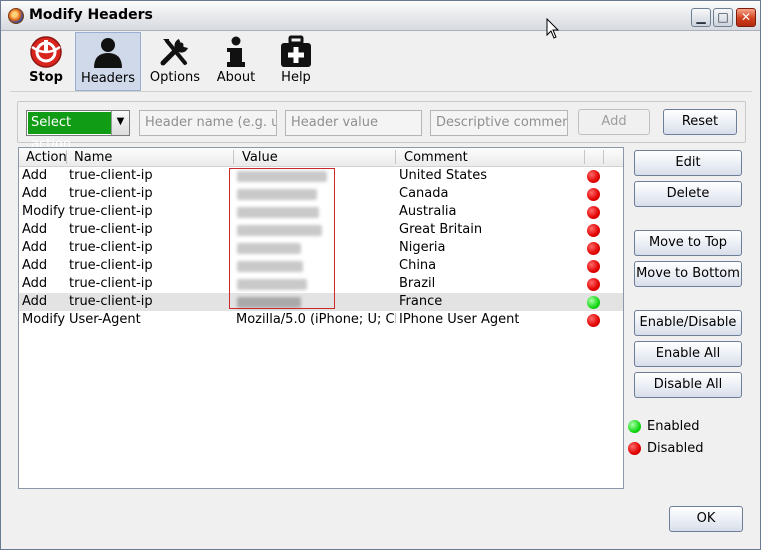 This screenshot has width=761, height=550. I want to click on disabled-dot-icon, so click(634, 448).